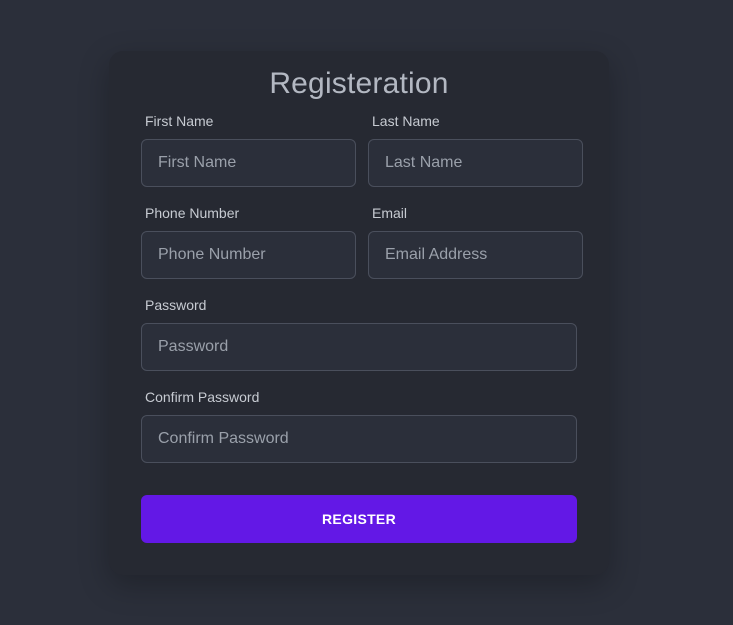 Image resolution: width=733 pixels, height=625 pixels. I want to click on first-name-input, so click(248, 163).